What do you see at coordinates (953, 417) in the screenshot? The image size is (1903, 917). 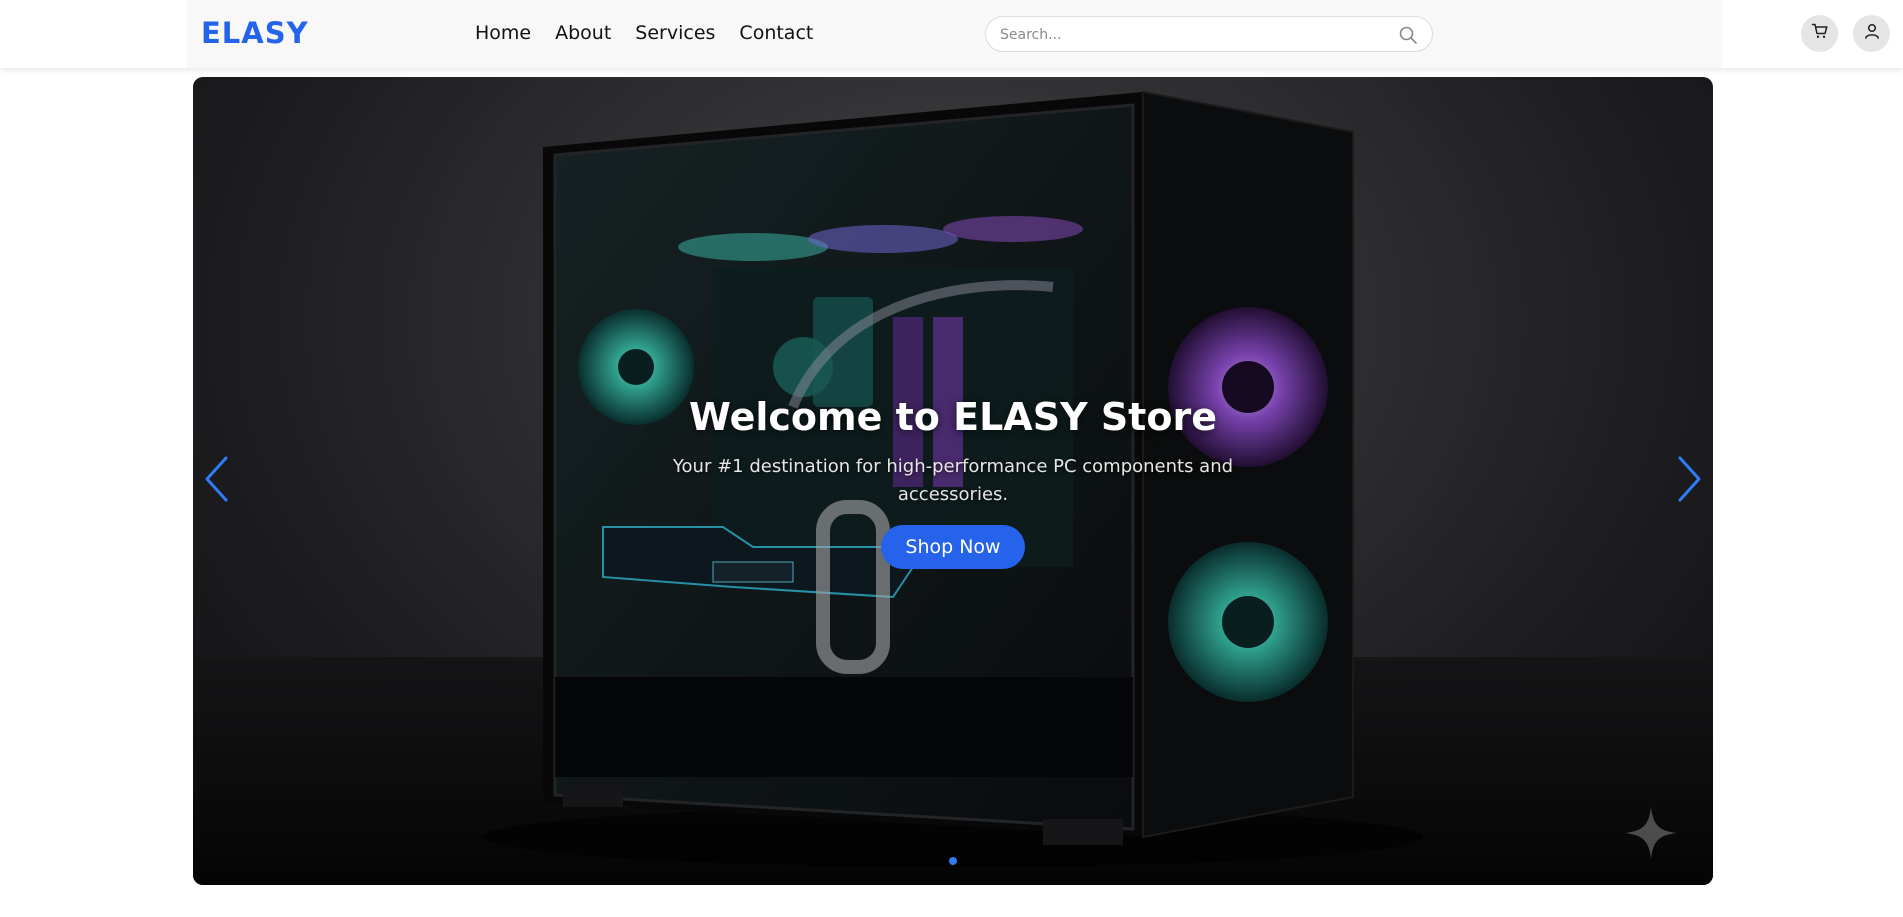 I see `hero-title: Welcome to ELASY Store` at bounding box center [953, 417].